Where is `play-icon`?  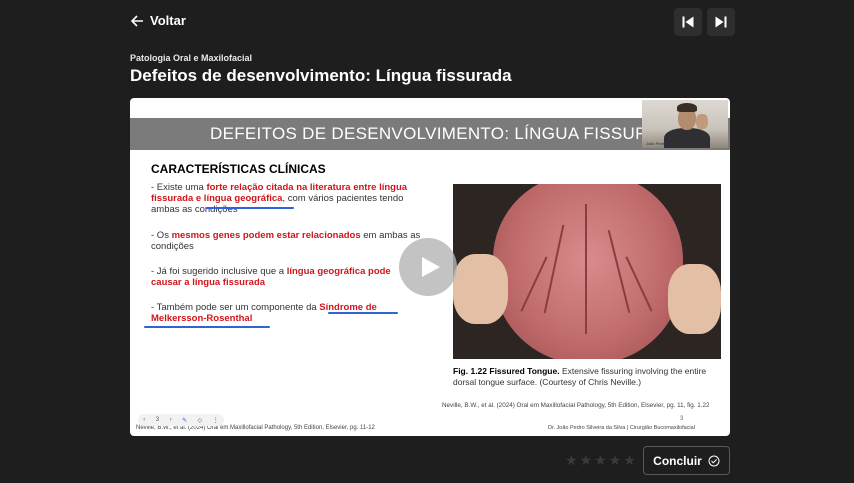 play-icon is located at coordinates (431, 267).